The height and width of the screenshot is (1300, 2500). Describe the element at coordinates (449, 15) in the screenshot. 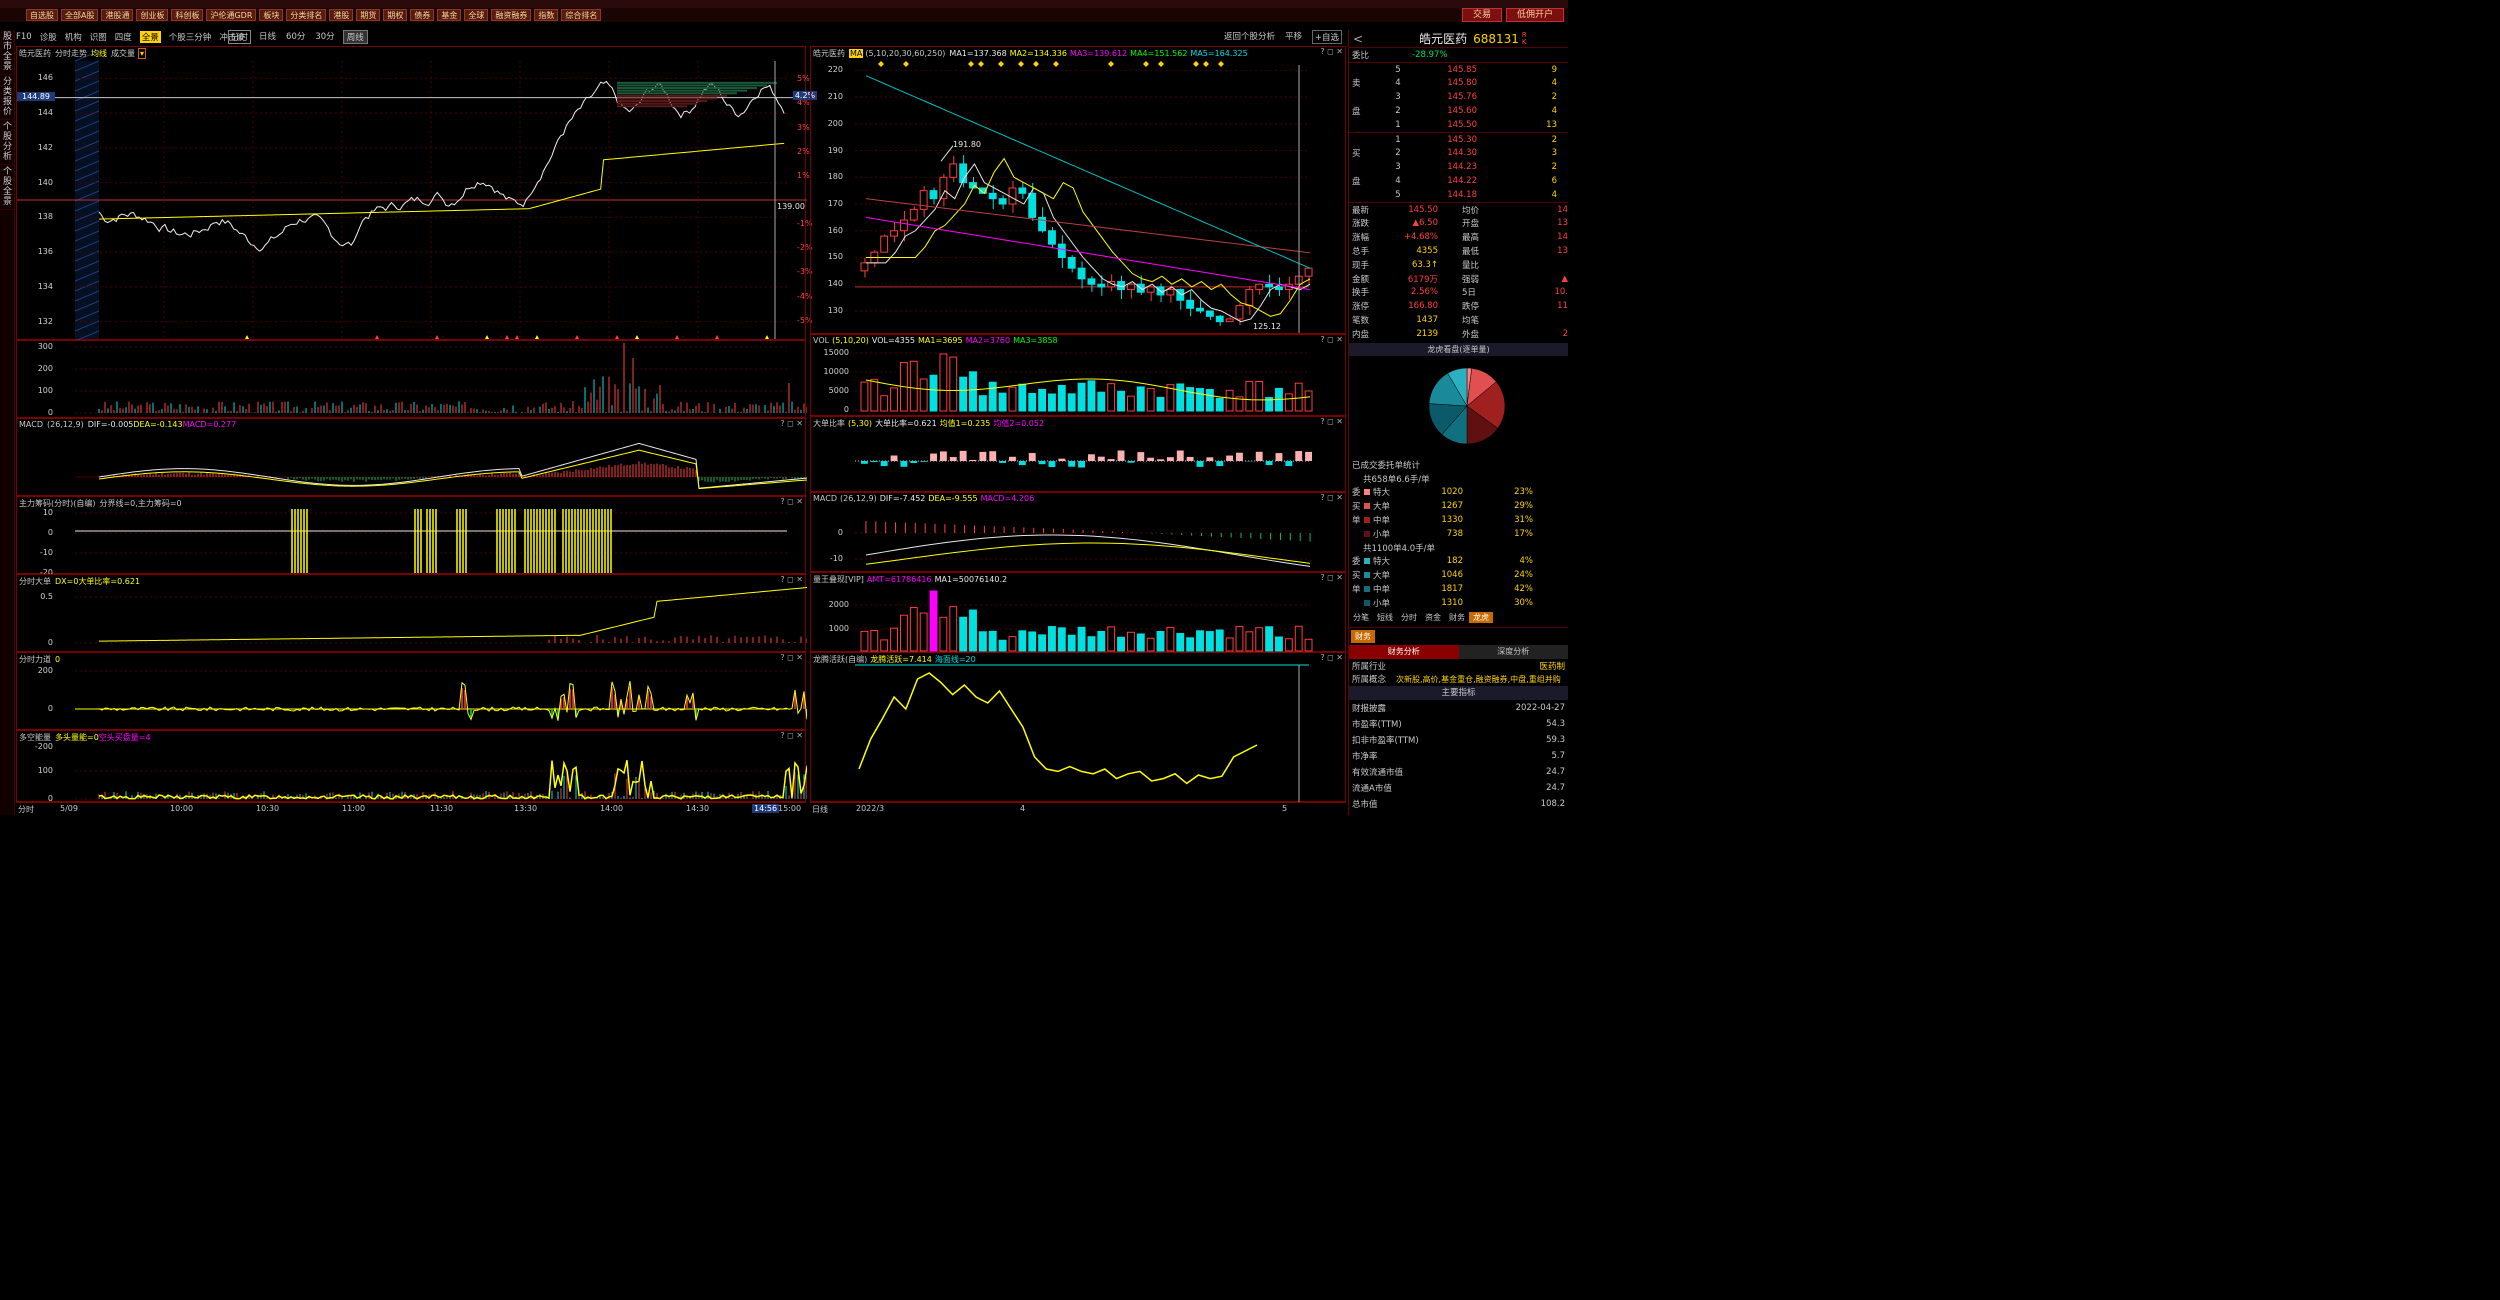

I see `menu-item: 基金` at that location.